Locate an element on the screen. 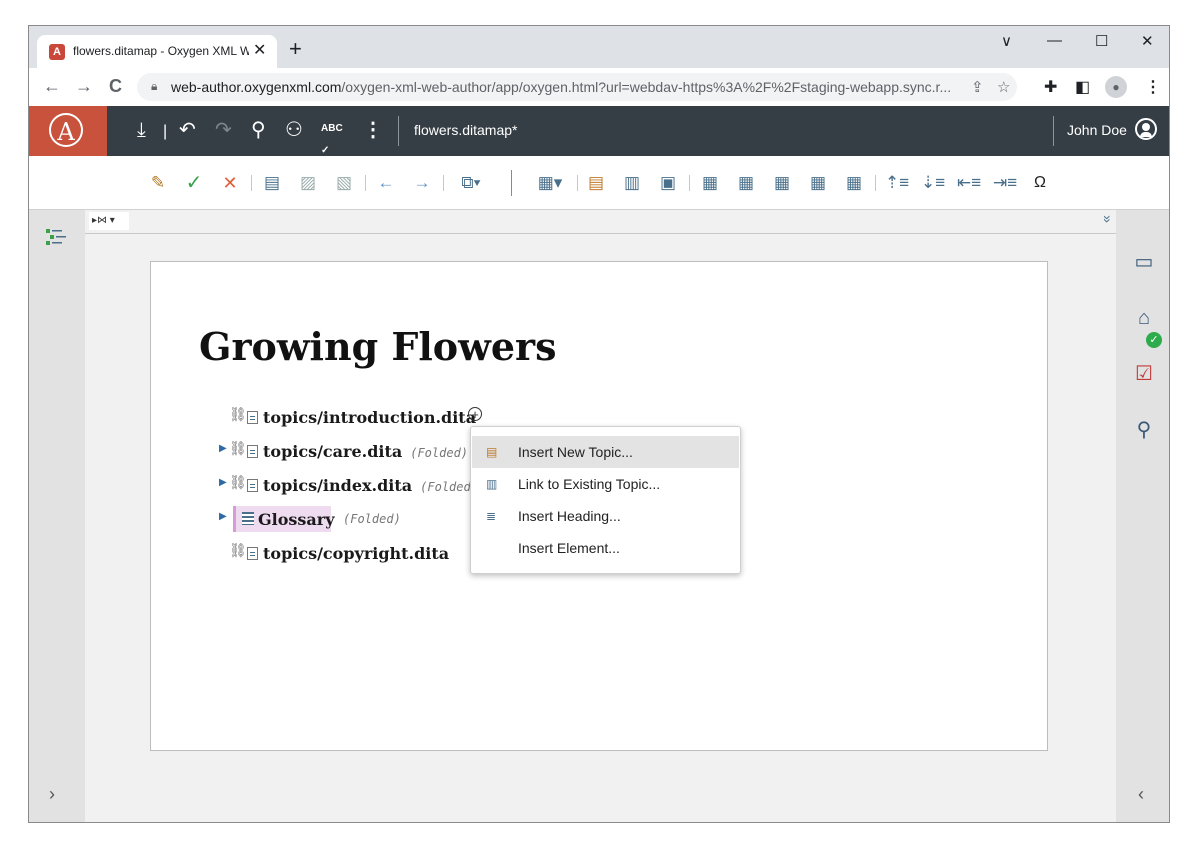 This screenshot has height=850, width=1200. topicref-label: topics/copyright.dita is located at coordinates (356, 553).